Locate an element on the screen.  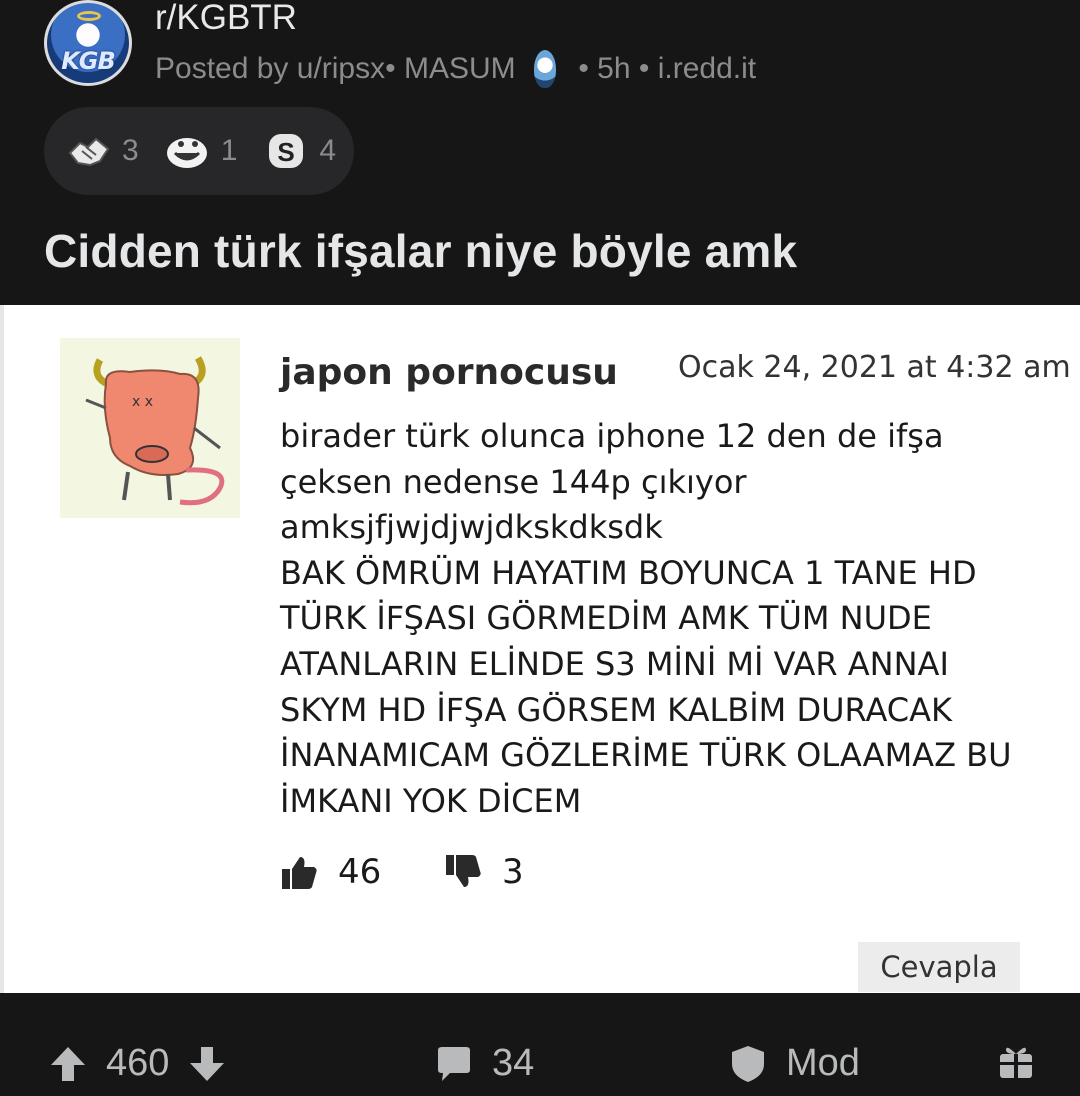
comment-line: İNANAMICAM GÖZLERİME TÜRK OLAAMAZ BU is located at coordinates (646, 755).